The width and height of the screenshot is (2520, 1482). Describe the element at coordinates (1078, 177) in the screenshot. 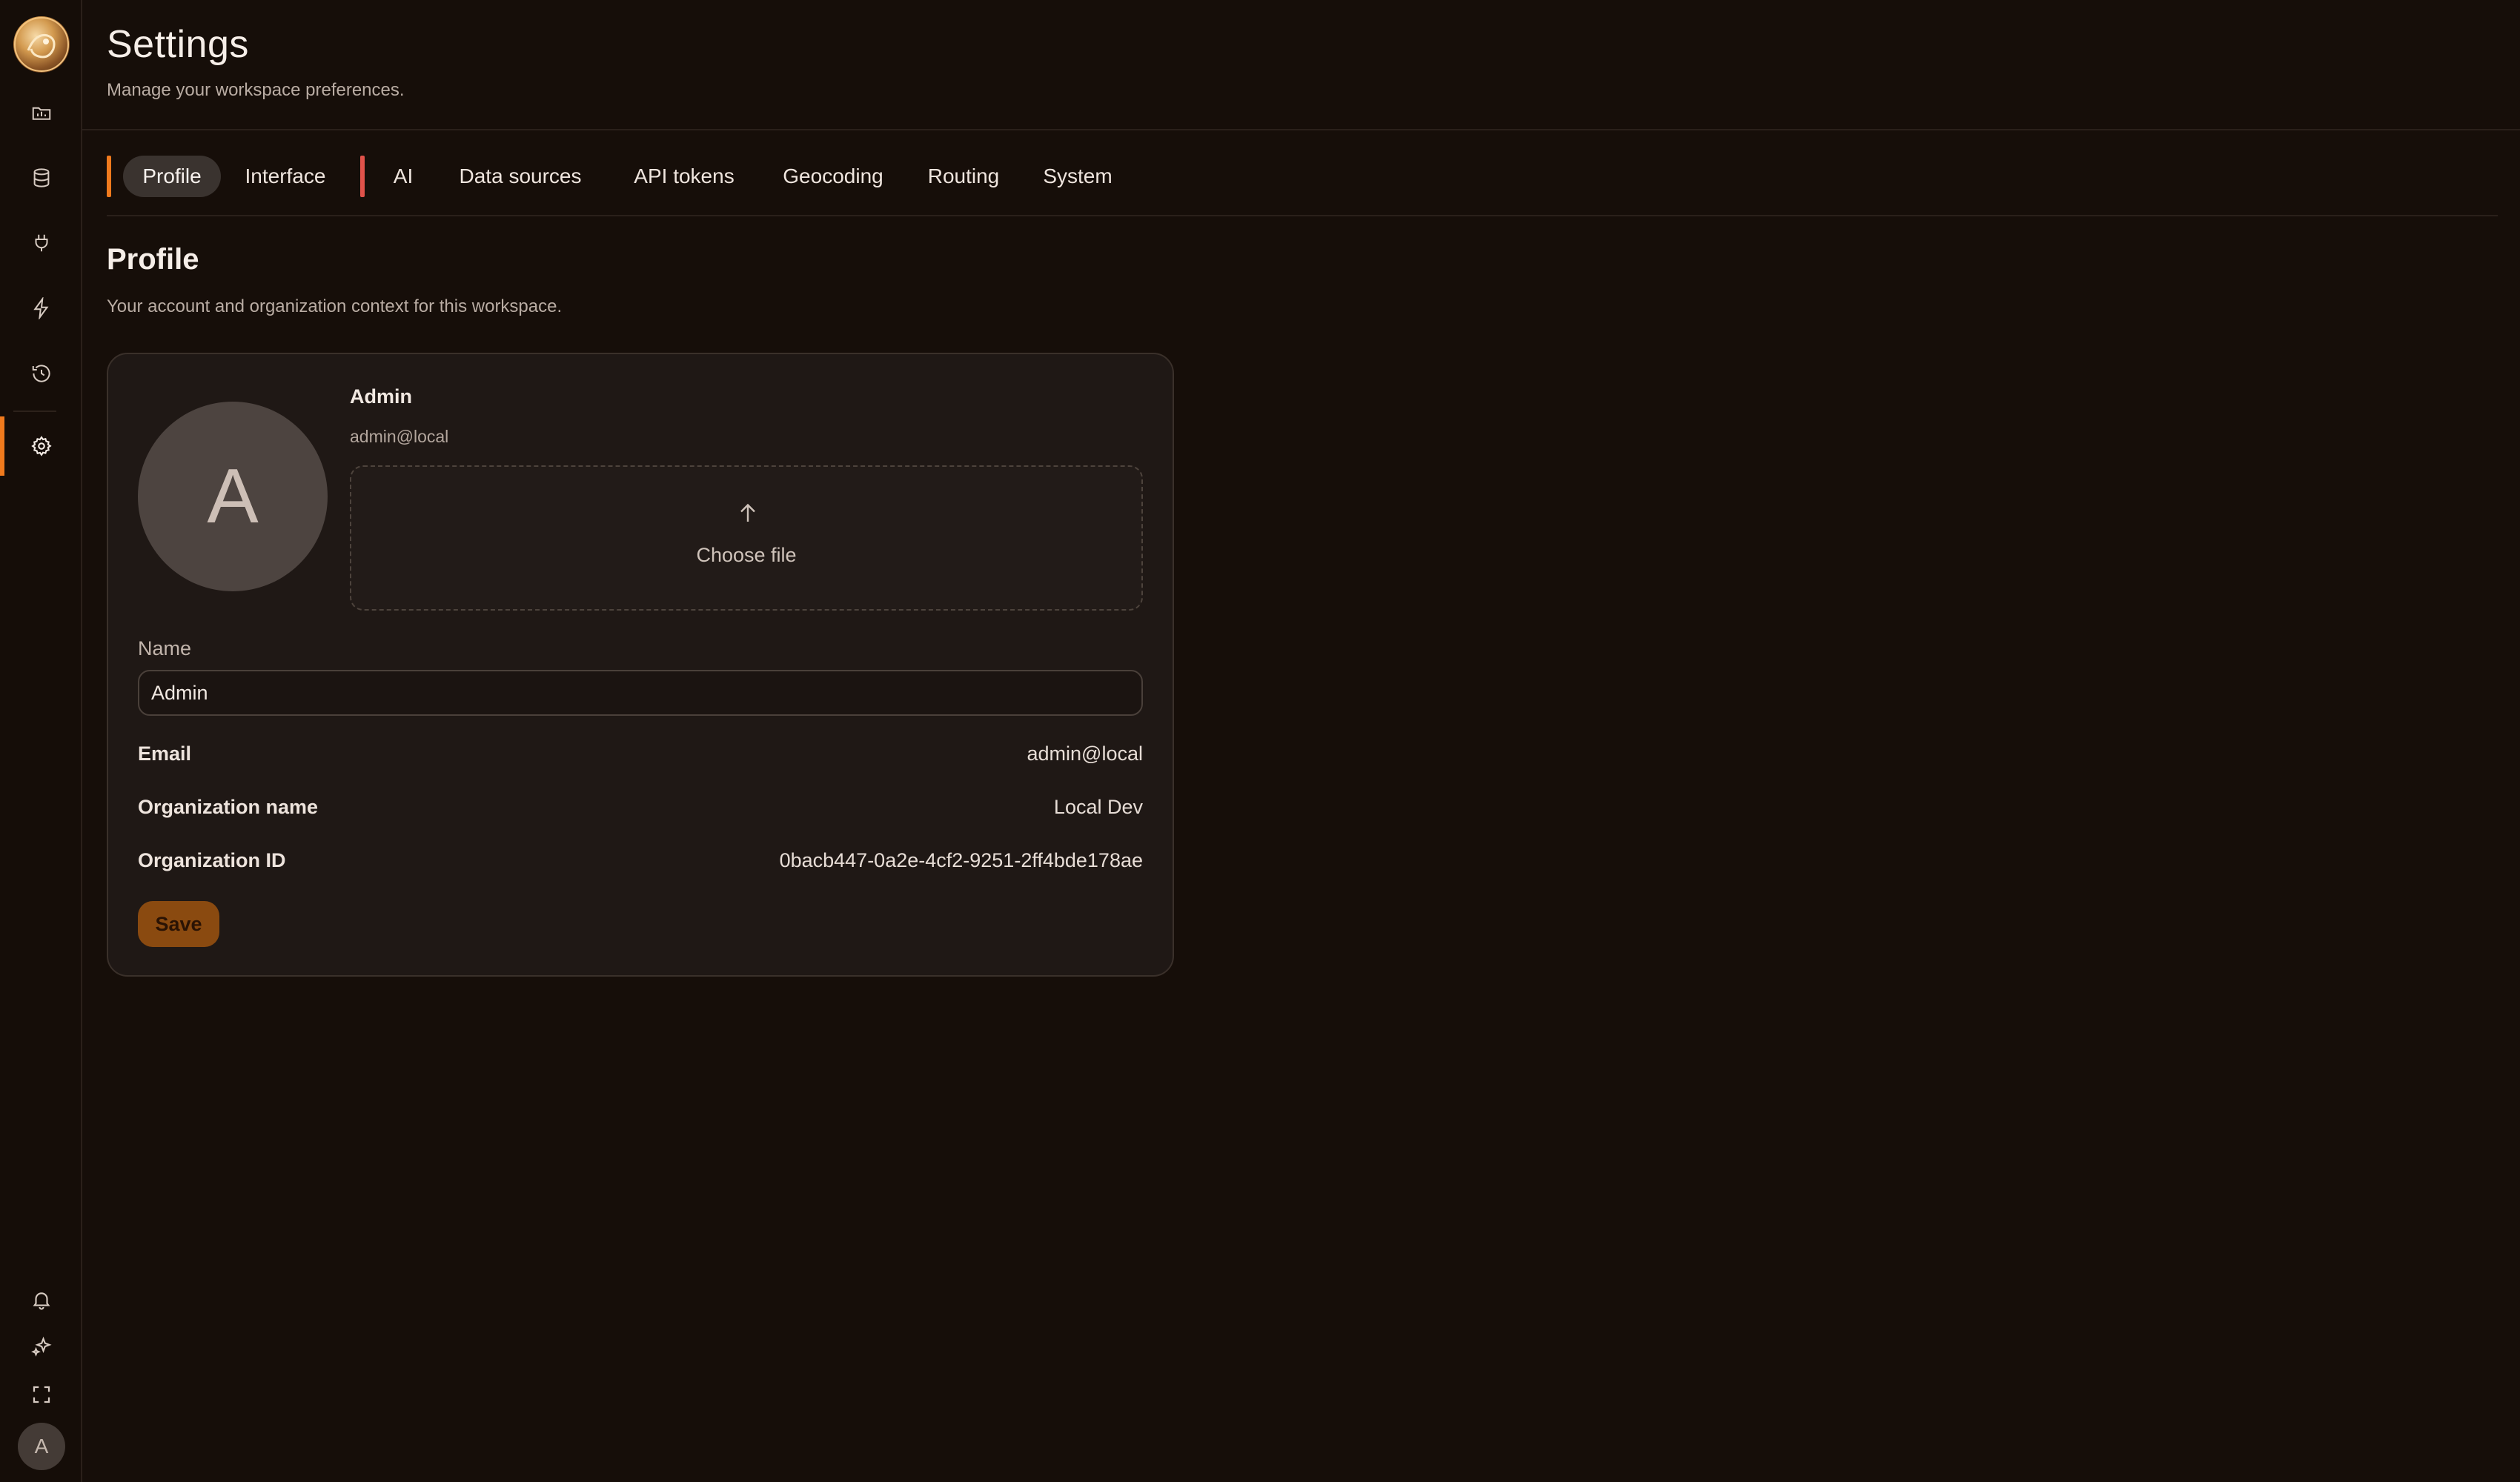

I see `tab-system: System` at that location.